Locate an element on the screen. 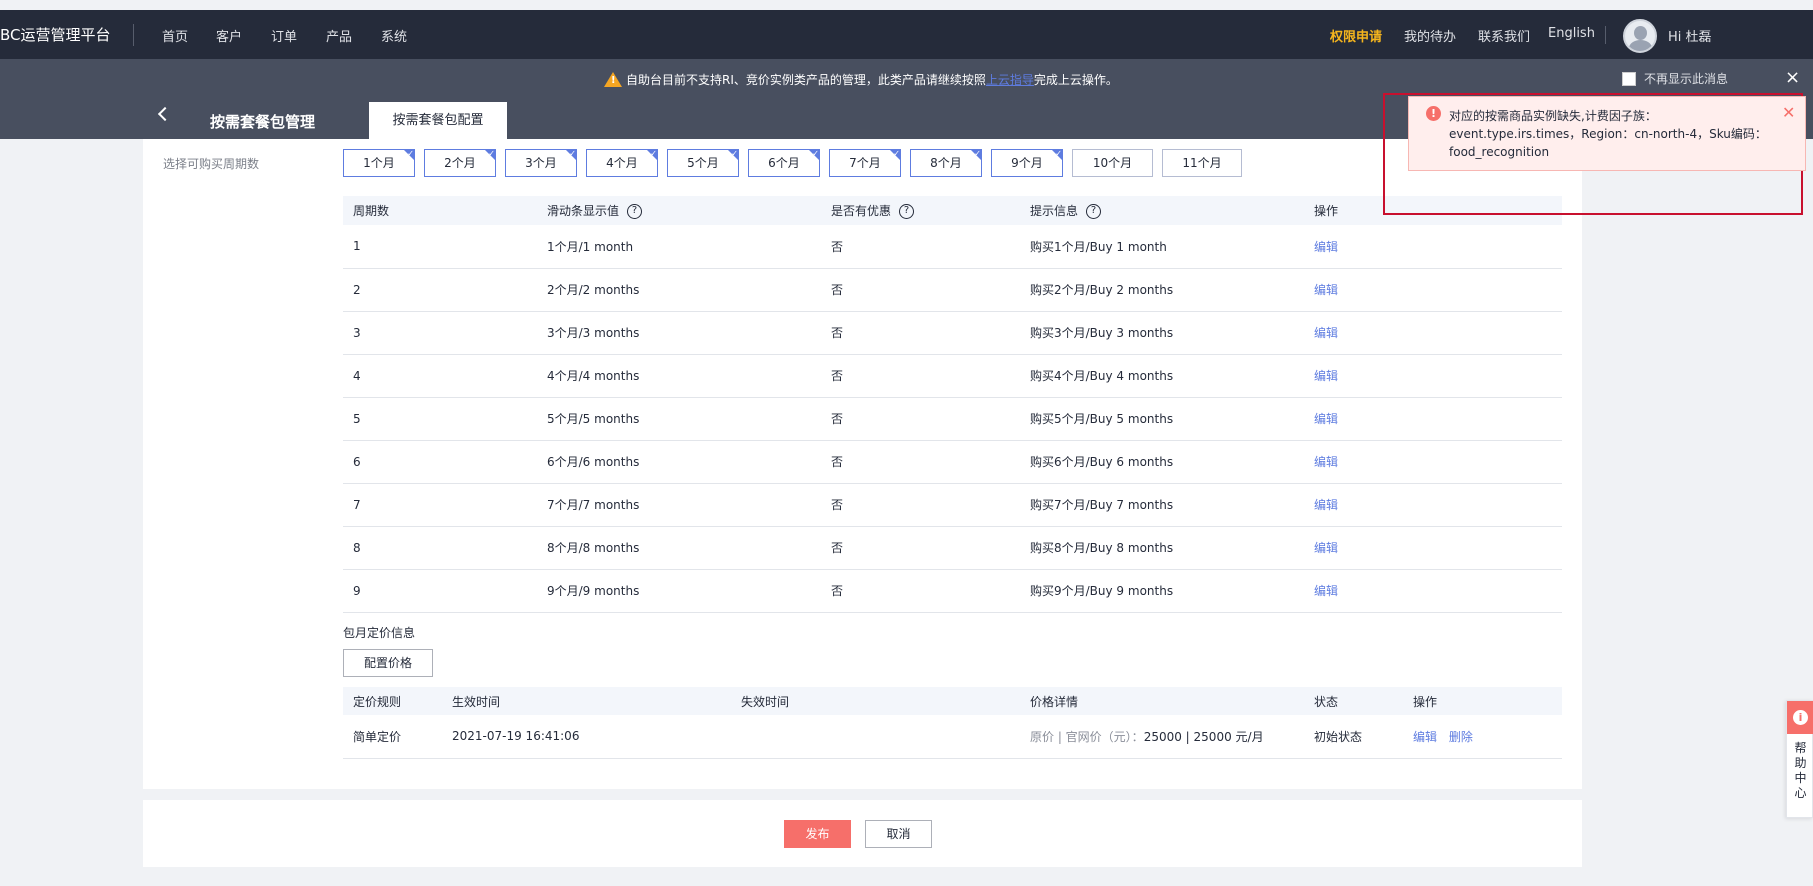  cell-rule: 简单定价 is located at coordinates (392, 737).